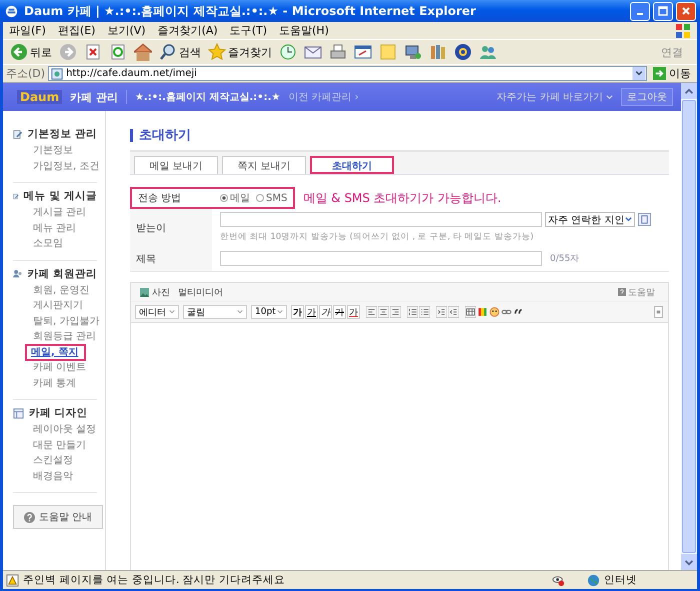  Describe the element at coordinates (640, 14) in the screenshot. I see `minimize-icon` at that location.